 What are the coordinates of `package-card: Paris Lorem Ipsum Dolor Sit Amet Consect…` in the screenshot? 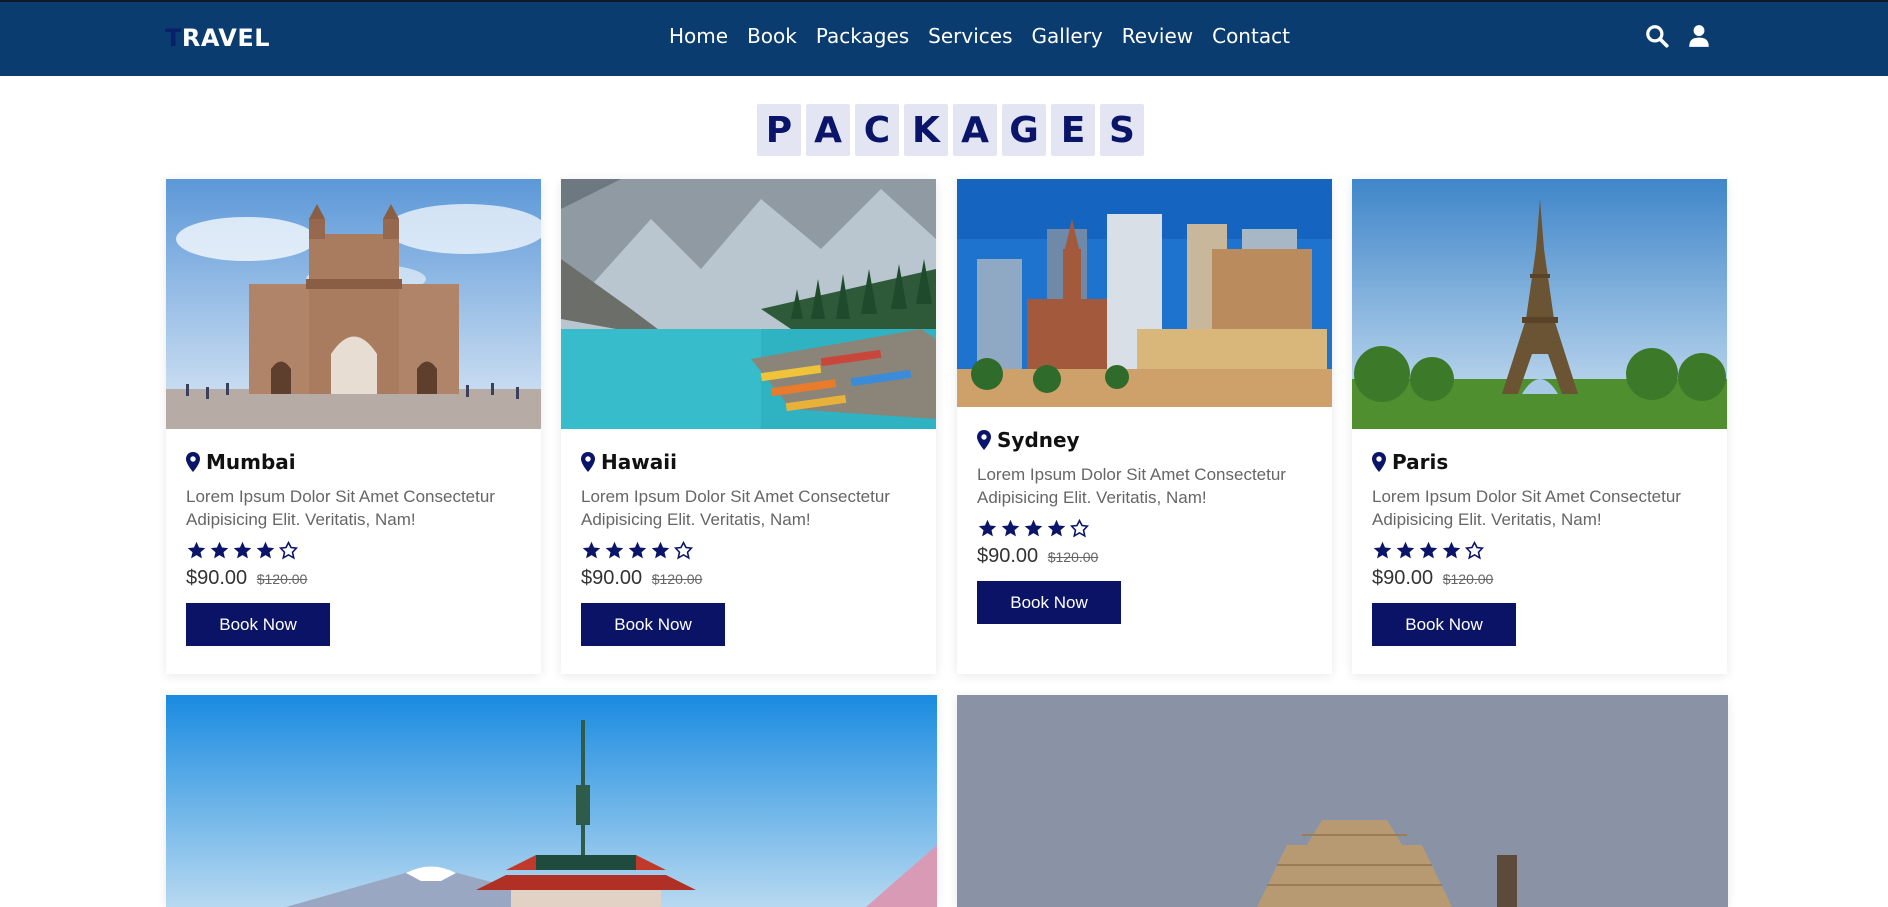 It's located at (1539, 426).